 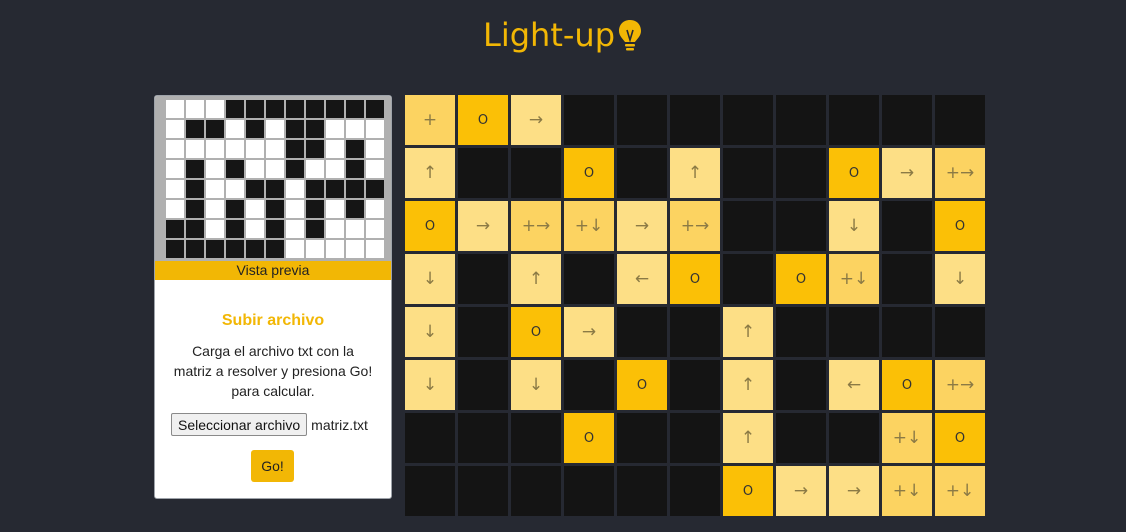 What do you see at coordinates (430, 120) in the screenshot?
I see `board-cell: +` at bounding box center [430, 120].